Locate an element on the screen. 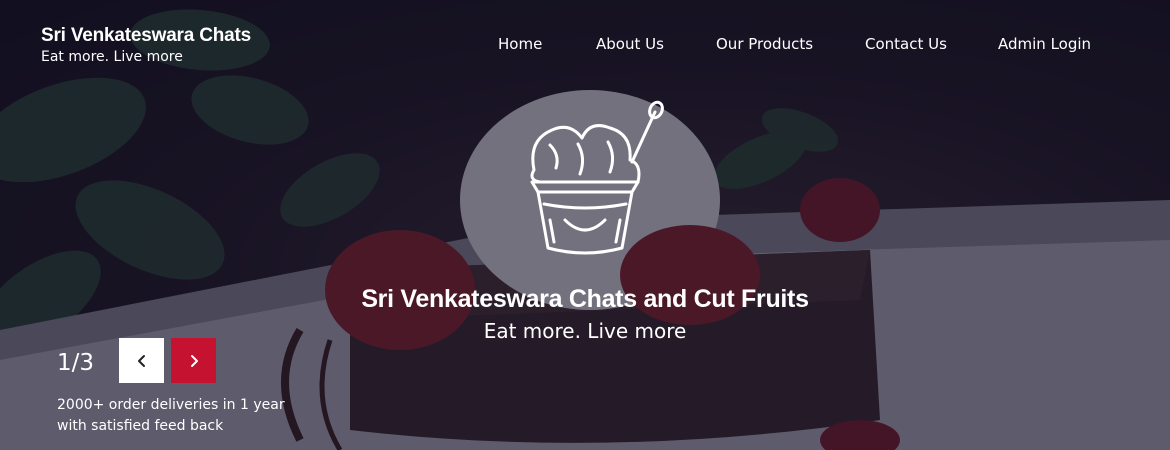  hero-title: Sri Venkateswara Chats and Cut Fruits is located at coordinates (585, 299).